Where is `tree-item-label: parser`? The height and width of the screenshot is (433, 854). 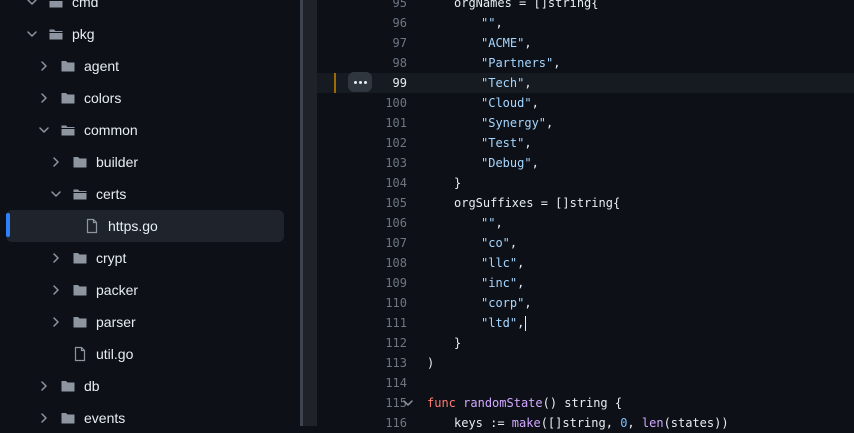
tree-item-label: parser is located at coordinates (116, 322).